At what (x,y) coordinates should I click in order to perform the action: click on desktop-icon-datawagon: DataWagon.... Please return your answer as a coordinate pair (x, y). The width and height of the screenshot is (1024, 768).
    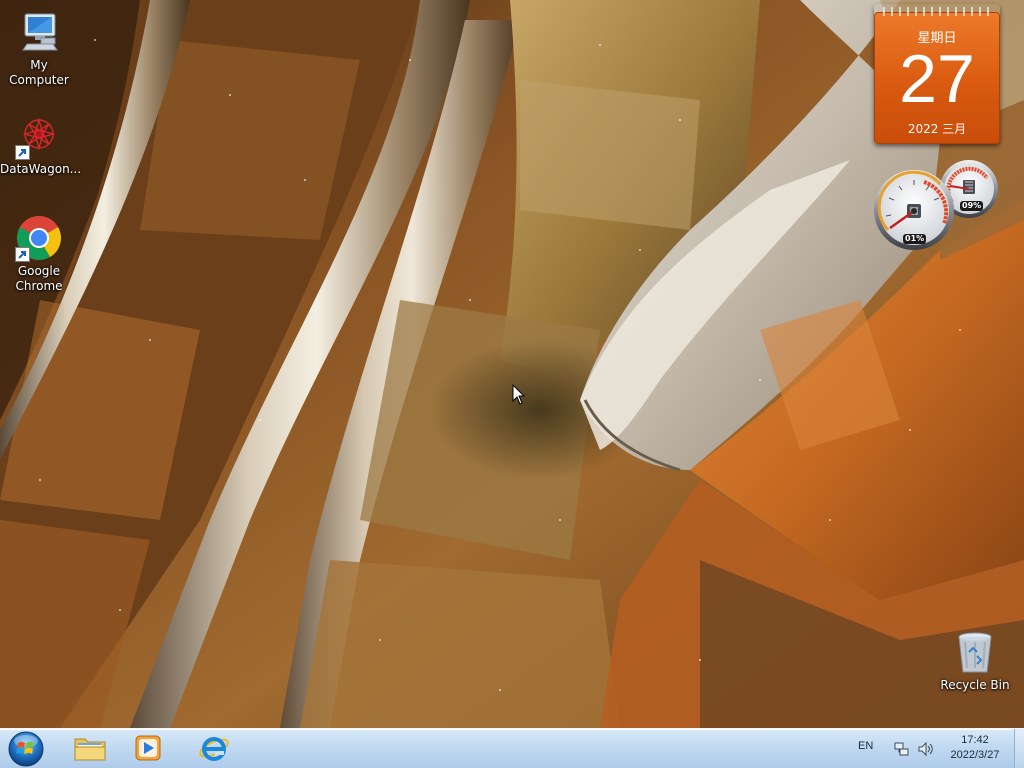
    Looking at the image, I should click on (41, 144).